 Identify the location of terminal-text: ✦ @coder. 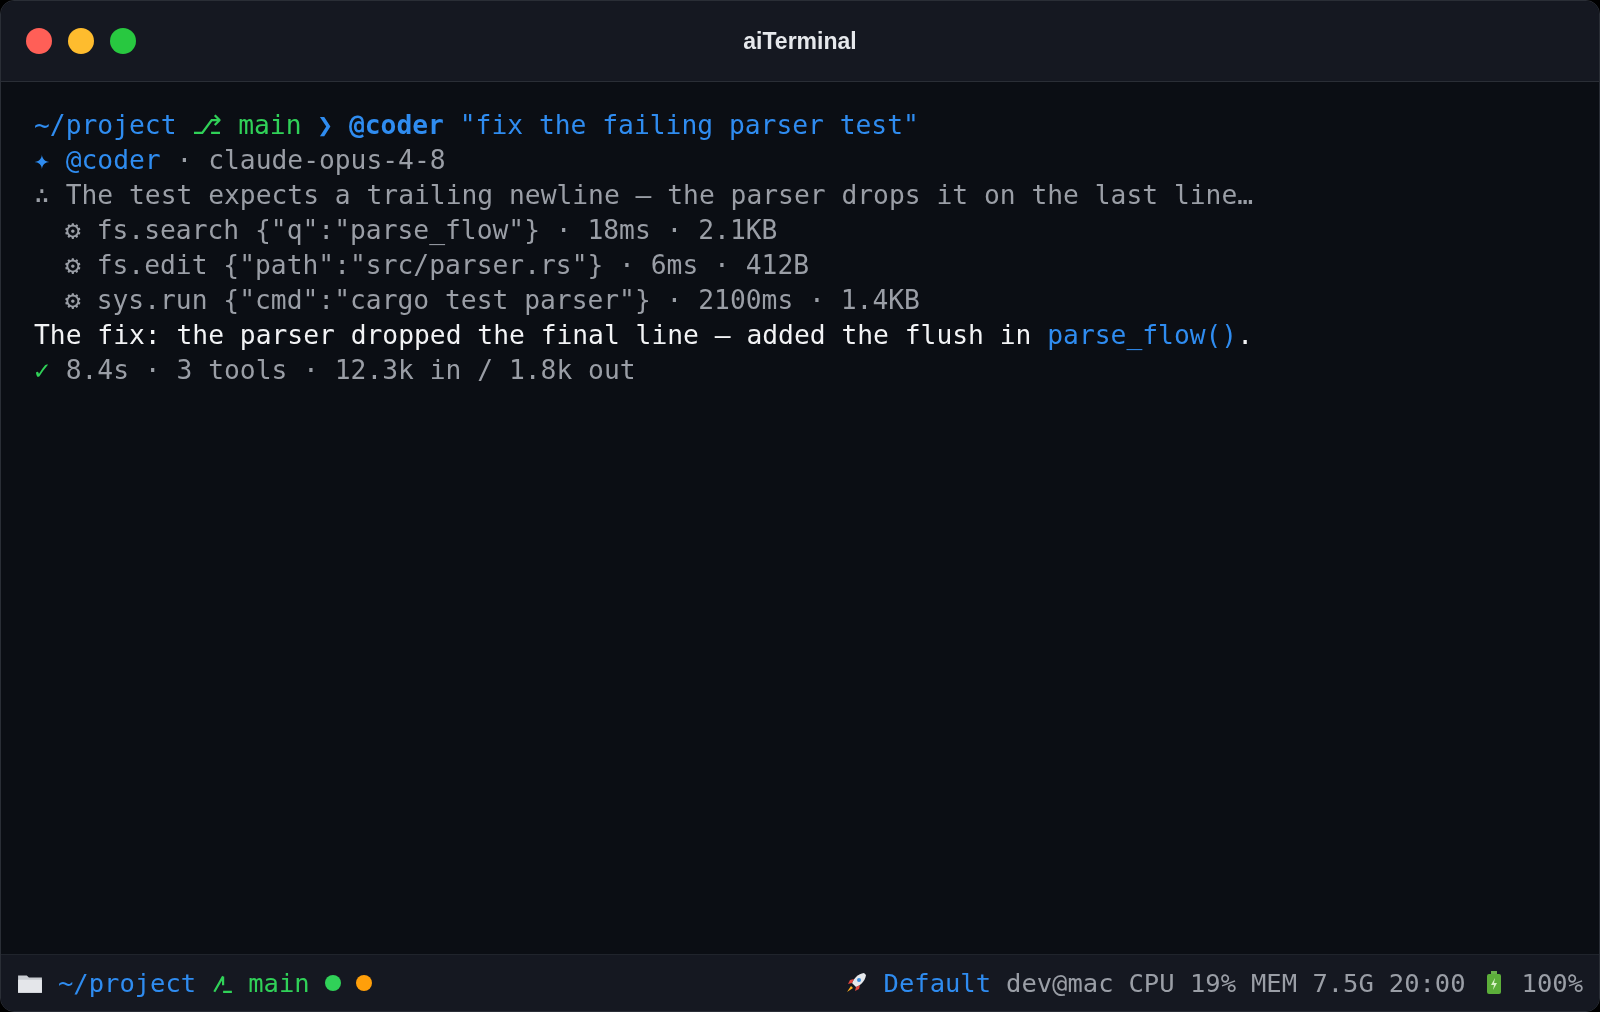
(97, 160).